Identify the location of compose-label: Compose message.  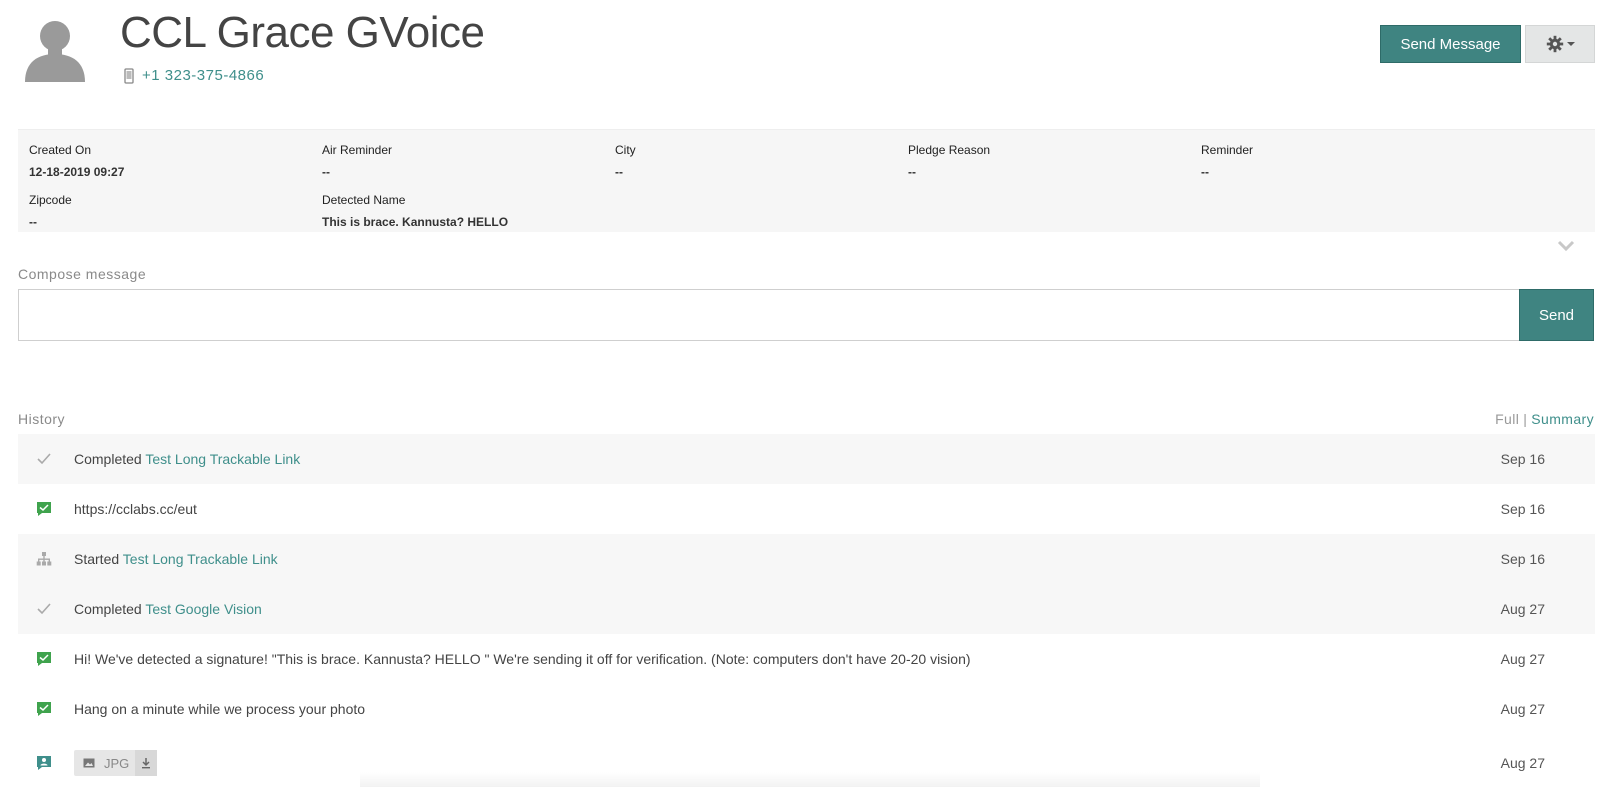
(82, 274).